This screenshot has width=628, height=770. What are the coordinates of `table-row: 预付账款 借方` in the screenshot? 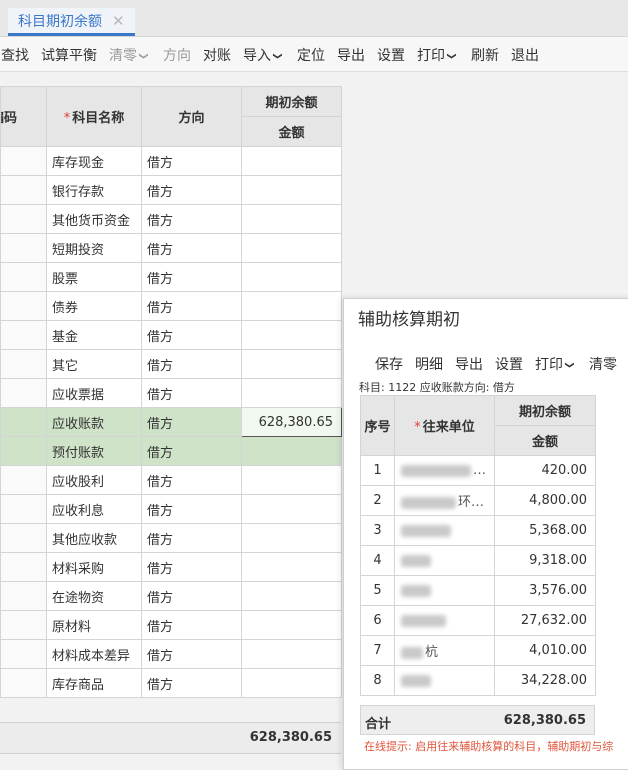 It's located at (171, 451).